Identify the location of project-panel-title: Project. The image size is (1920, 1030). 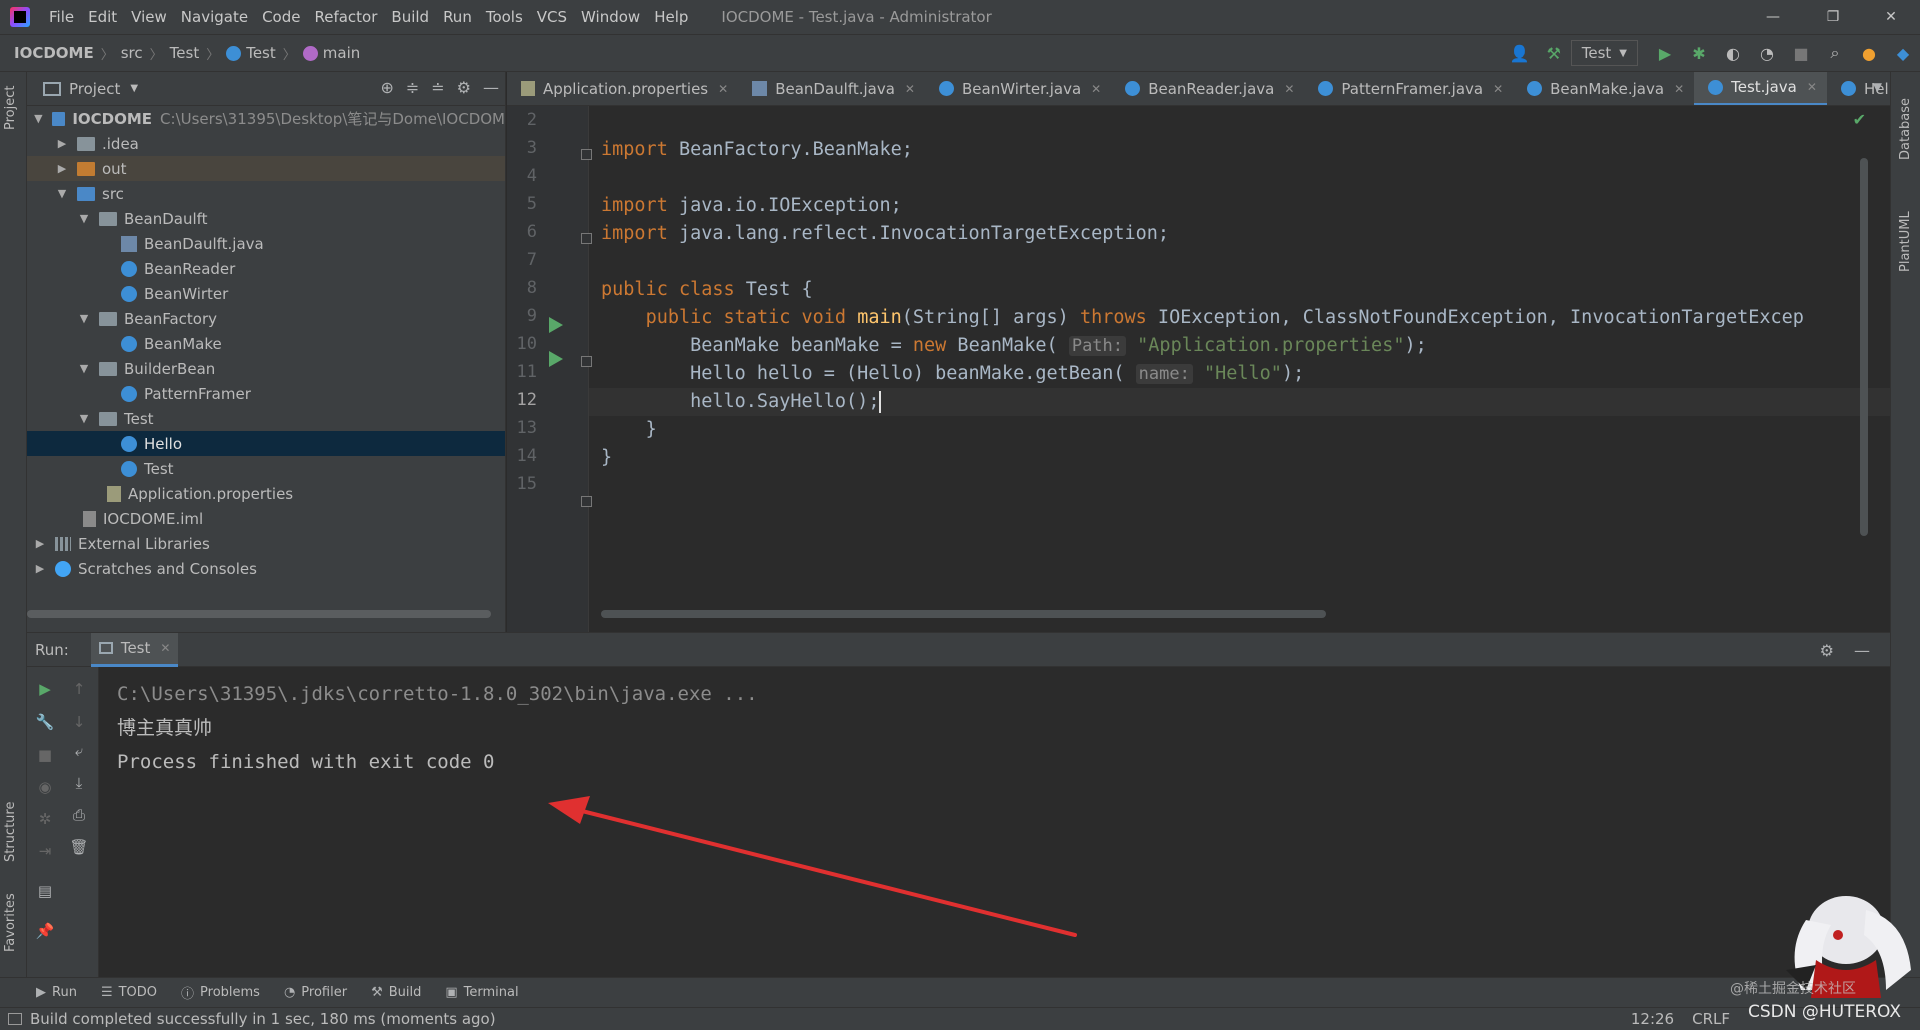
(94, 89).